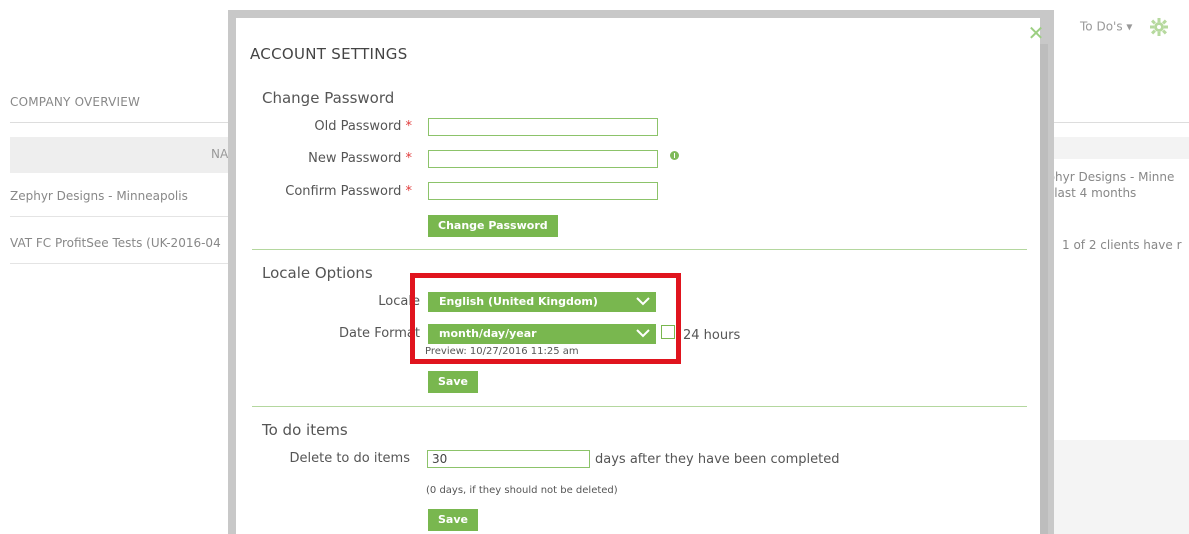 This screenshot has height=534, width=1189. I want to click on old-password-input, so click(543, 127).